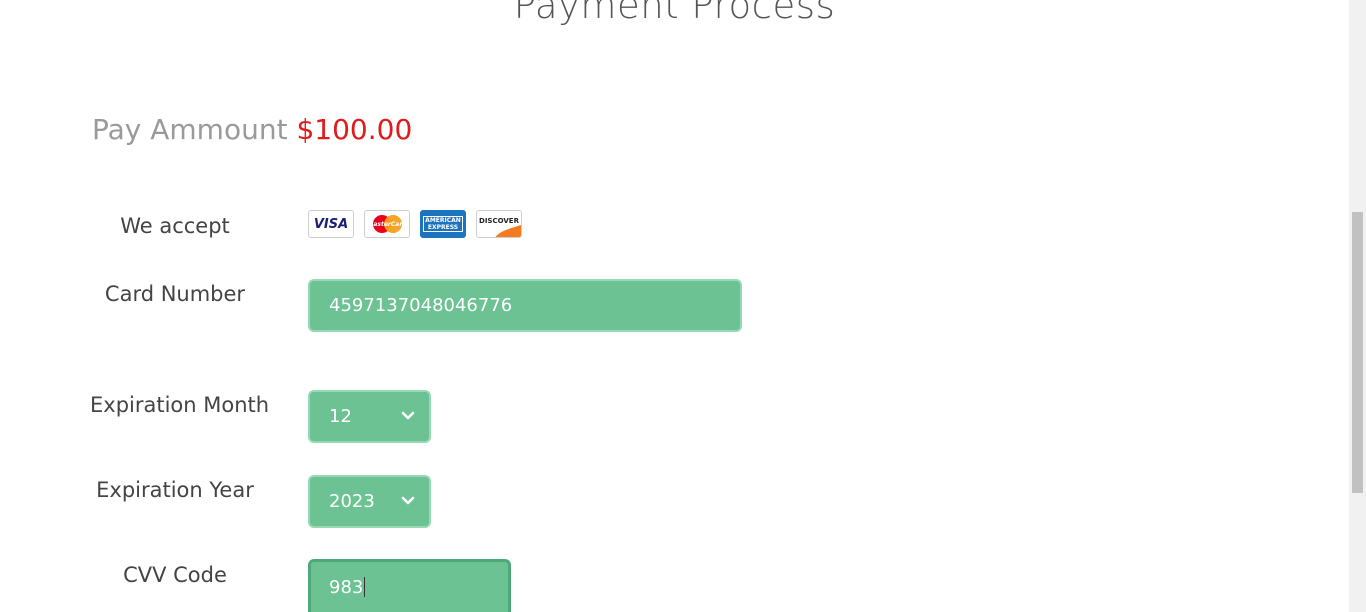 The width and height of the screenshot is (1366, 612). I want to click on cvv-code-value: 983, so click(346, 587).